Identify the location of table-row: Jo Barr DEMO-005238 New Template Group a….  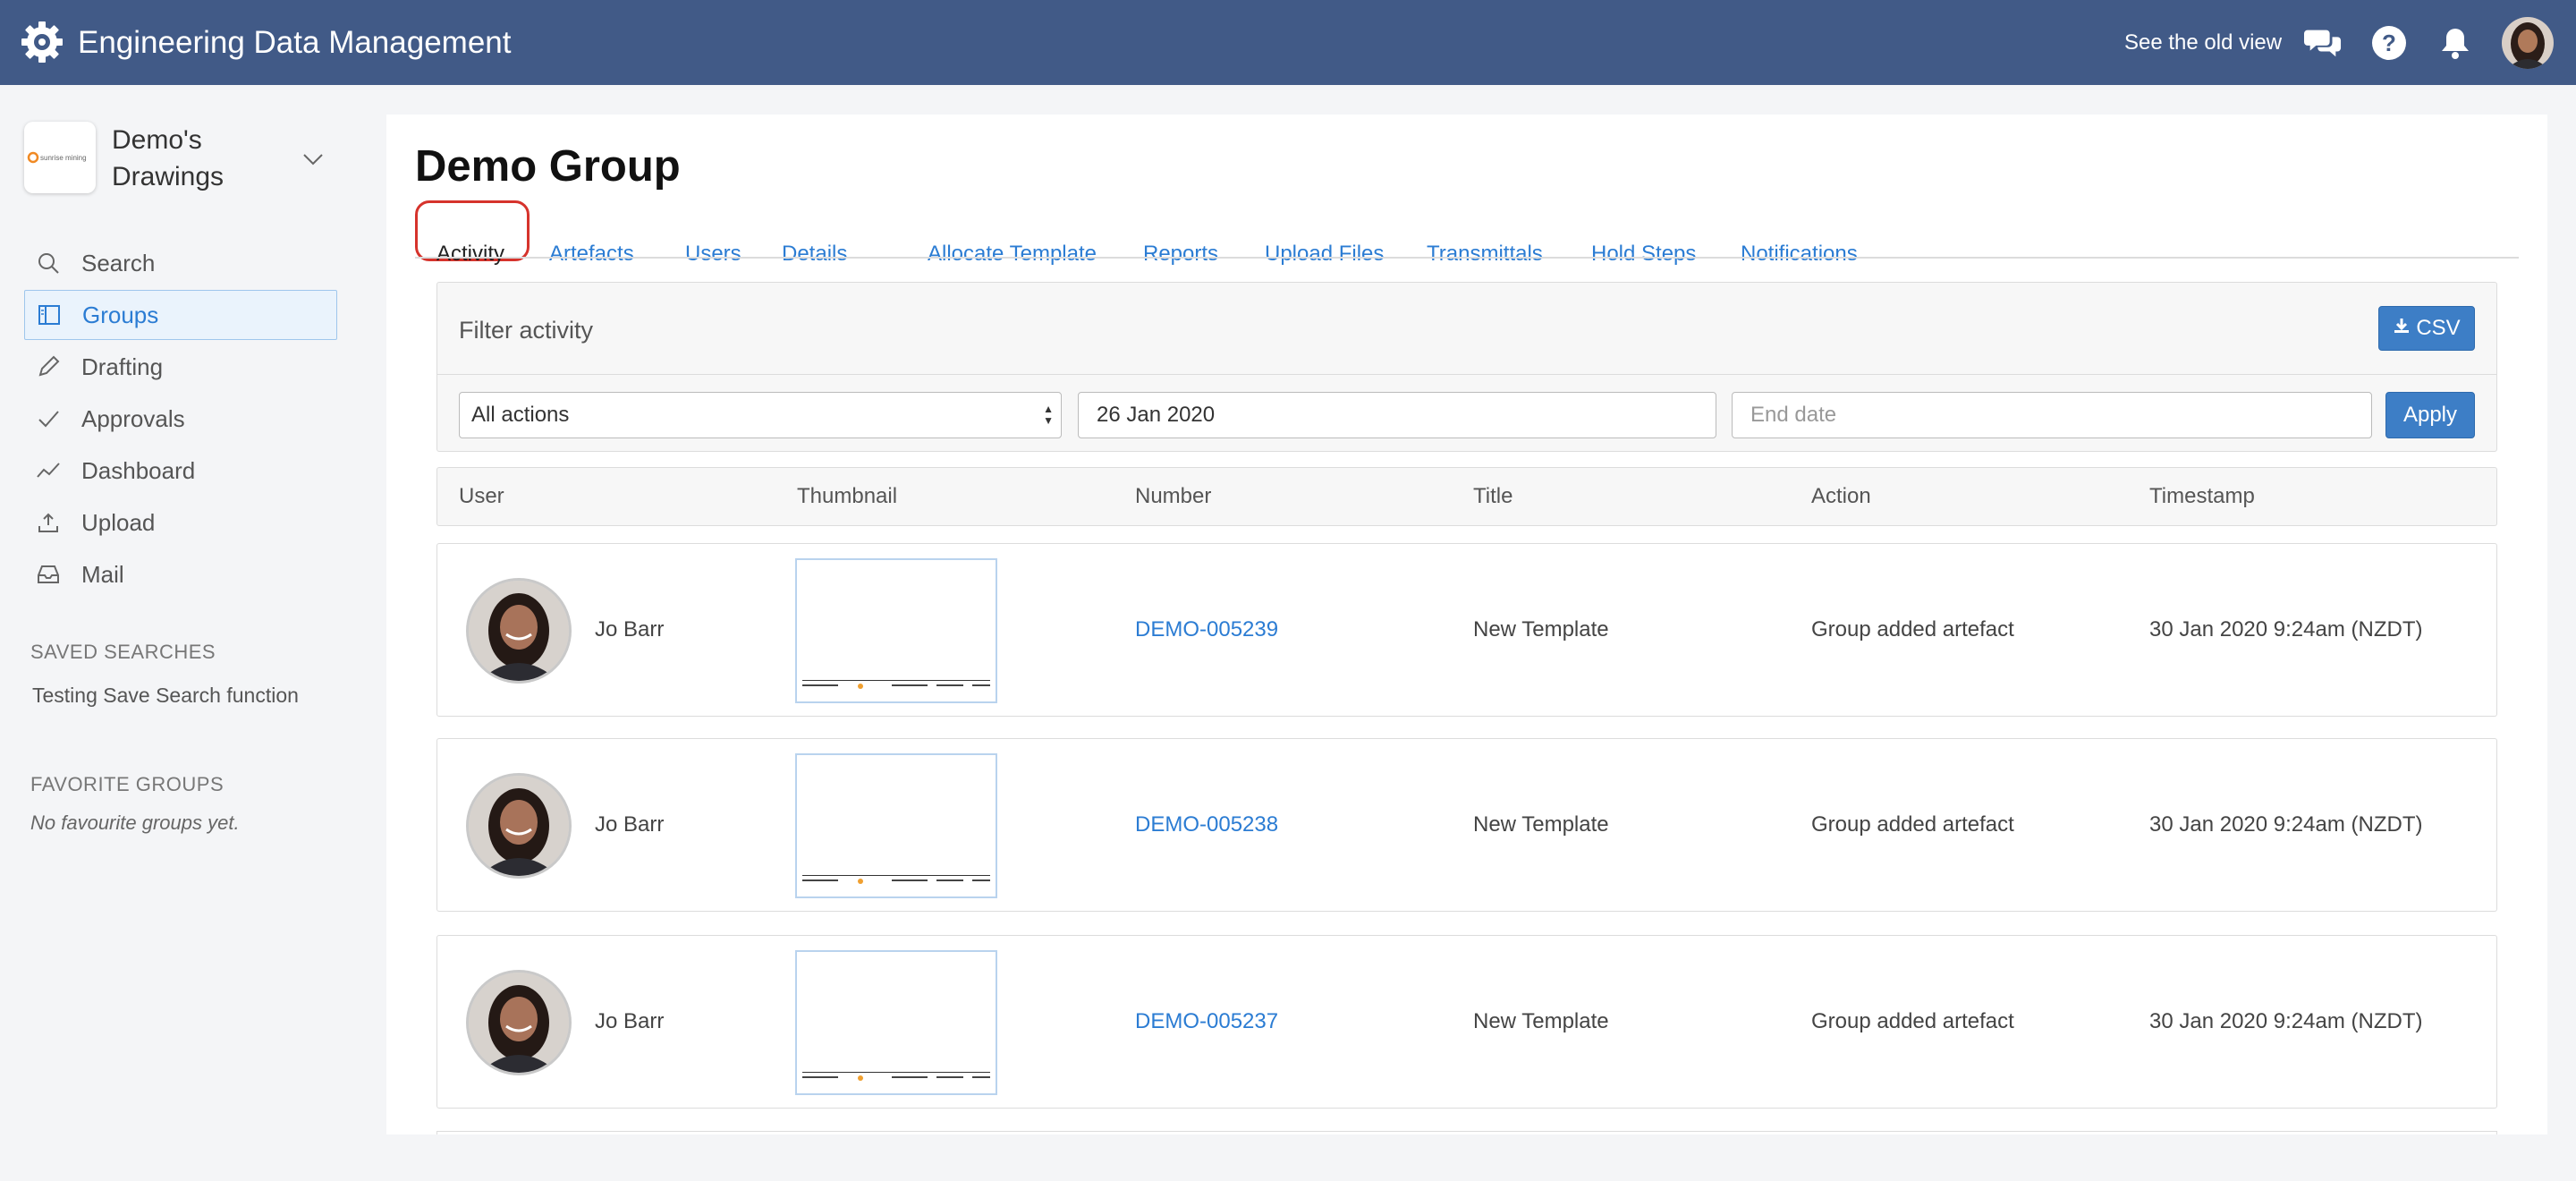
(1466, 825).